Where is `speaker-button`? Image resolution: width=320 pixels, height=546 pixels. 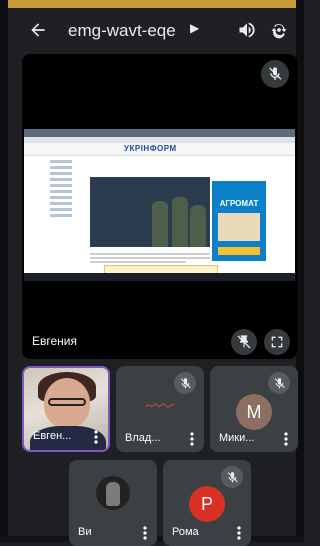
speaker-button is located at coordinates (247, 30).